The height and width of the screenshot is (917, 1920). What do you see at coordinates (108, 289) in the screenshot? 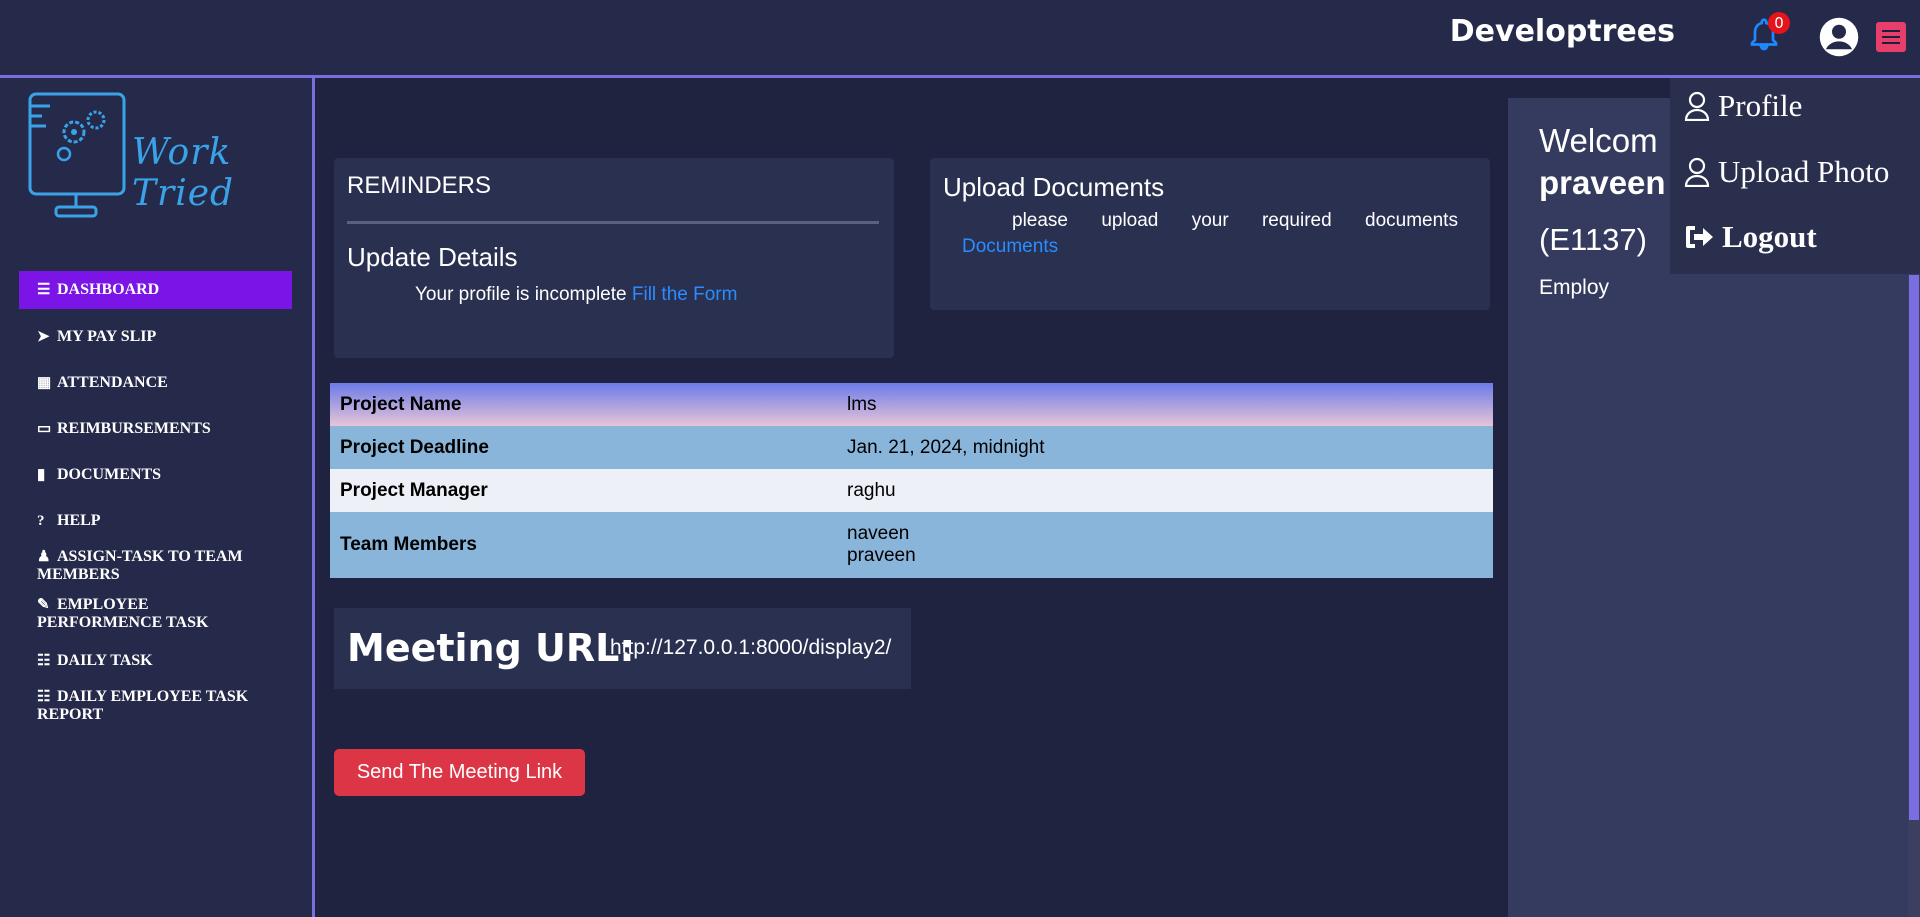
I see `sidebar-item-label: DASHBOARD` at bounding box center [108, 289].